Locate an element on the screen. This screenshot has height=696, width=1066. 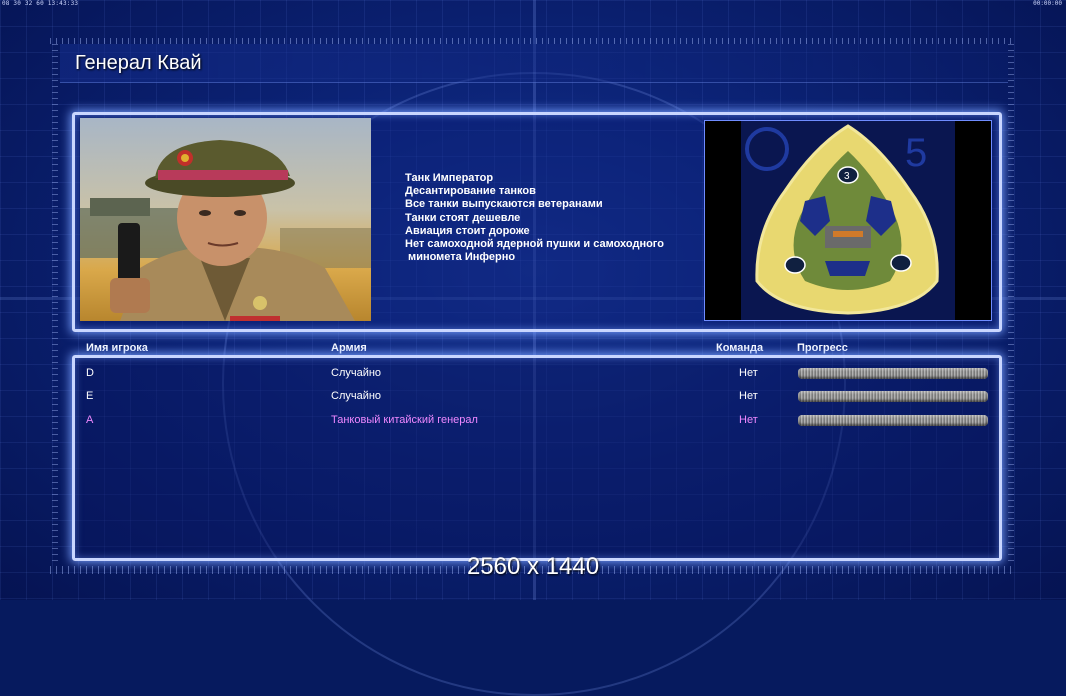
feature-line: Танк Император is located at coordinates (449, 178).